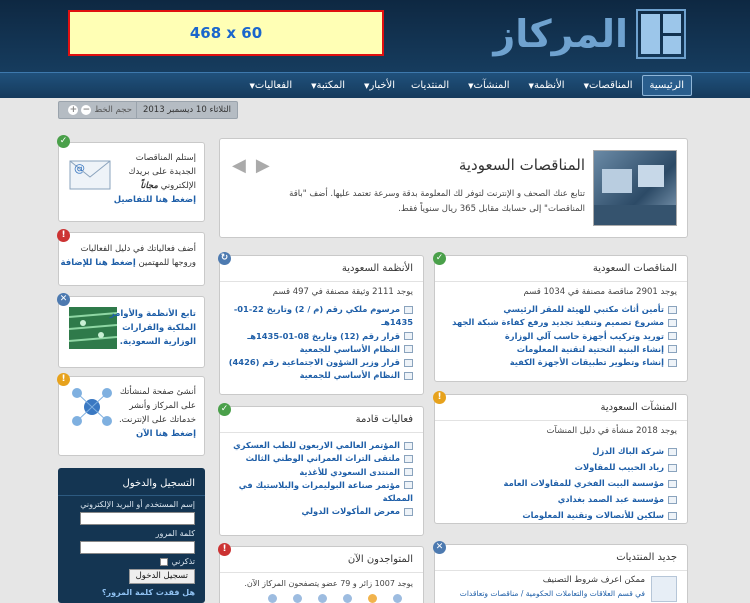 The width and height of the screenshot is (750, 603). I want to click on email-envelope-icon: @, so click(90, 175).